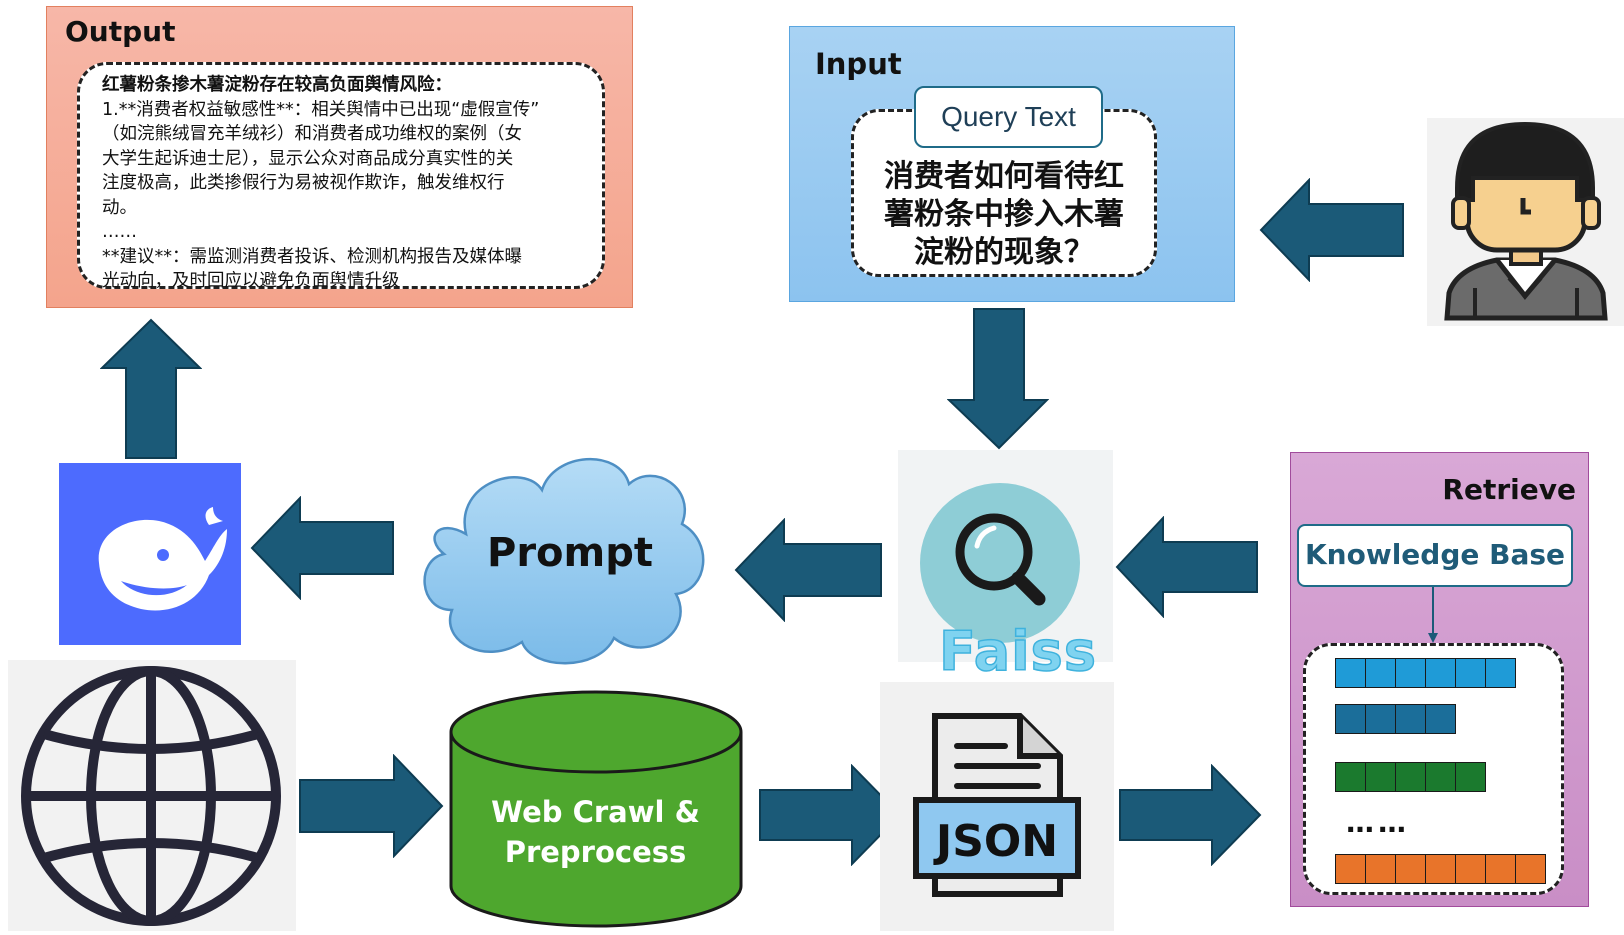 Image resolution: width=1624 pixels, height=935 pixels. What do you see at coordinates (151, 388) in the screenshot?
I see `arrow-up-icon` at bounding box center [151, 388].